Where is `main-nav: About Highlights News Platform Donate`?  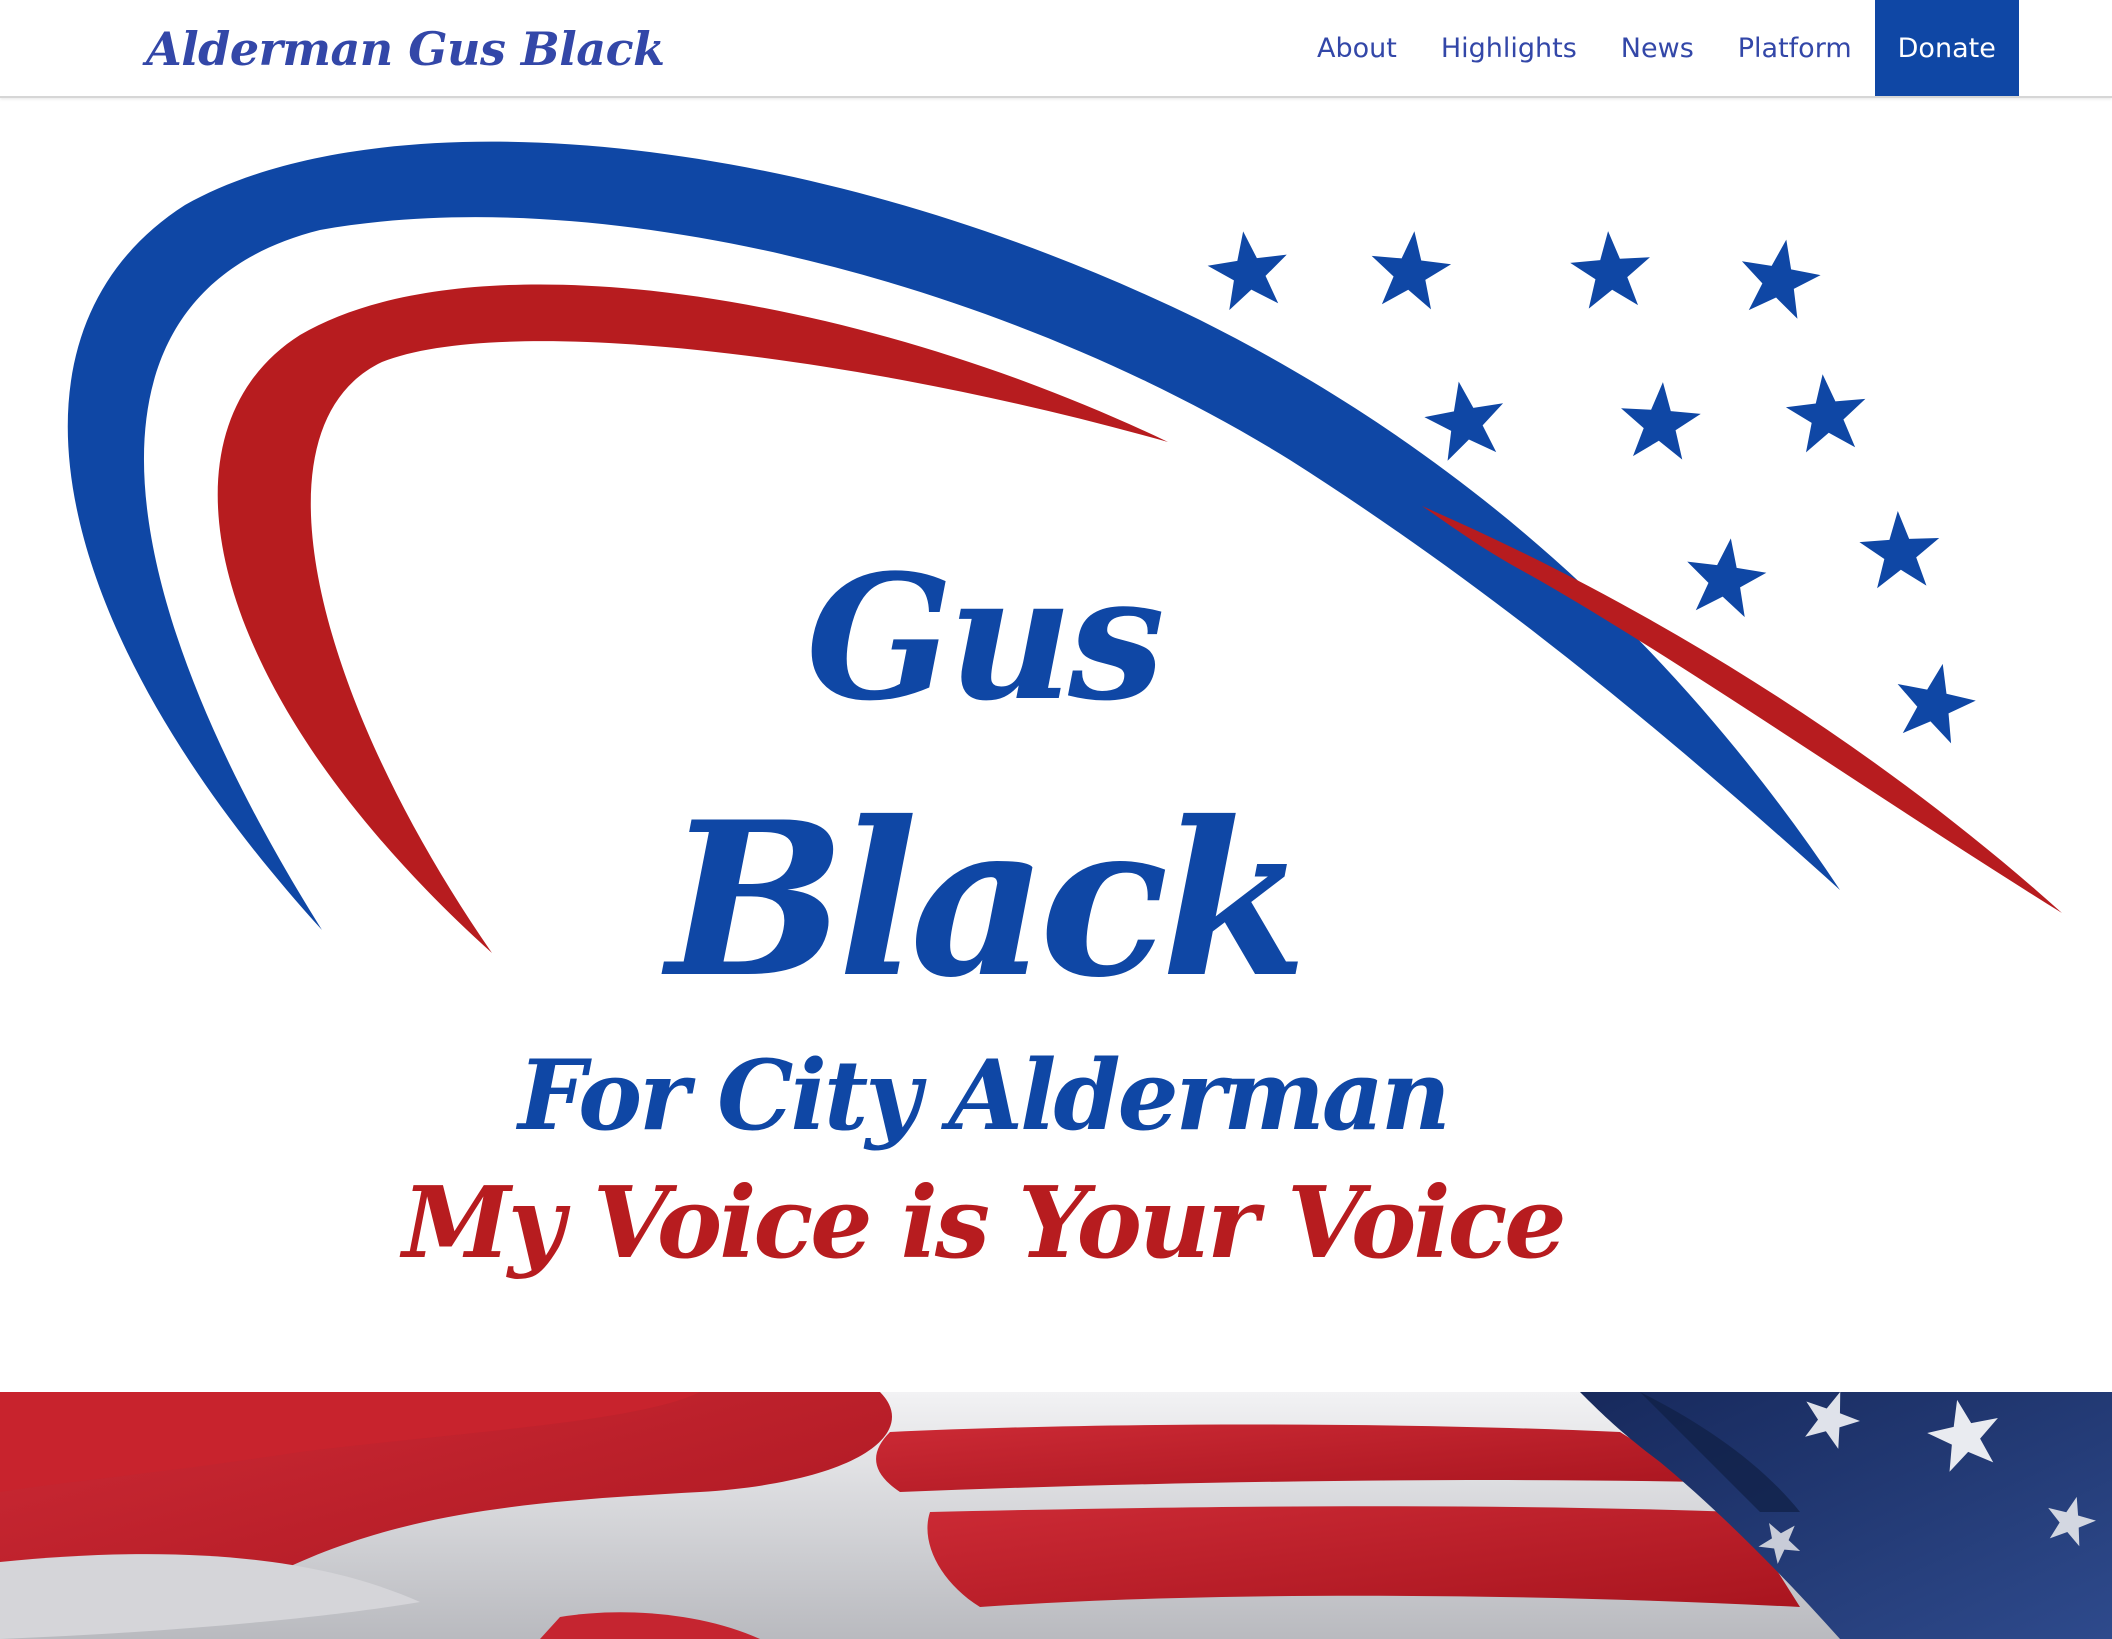
main-nav: About Highlights News Platform Donate is located at coordinates (1657, 48).